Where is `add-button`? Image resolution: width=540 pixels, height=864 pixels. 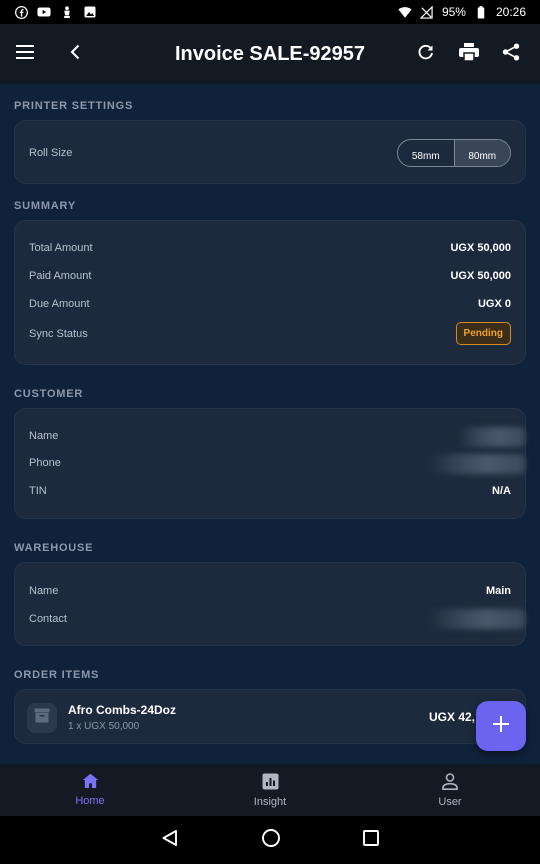
add-button is located at coordinates (501, 726).